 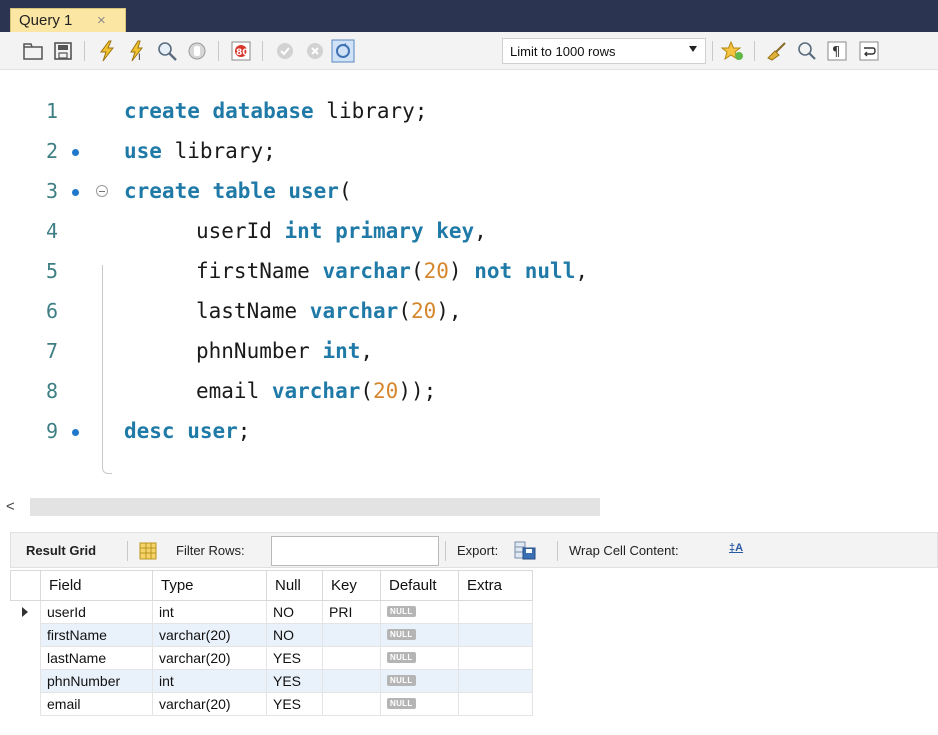 What do you see at coordinates (469, 312) in the screenshot?
I see `editor-line: 6 lastName varchar(20),` at bounding box center [469, 312].